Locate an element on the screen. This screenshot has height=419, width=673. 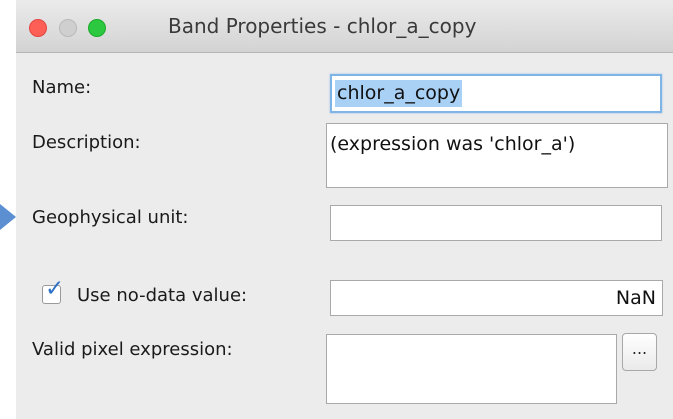
valid-pixel-expression-field is located at coordinates (471, 369).